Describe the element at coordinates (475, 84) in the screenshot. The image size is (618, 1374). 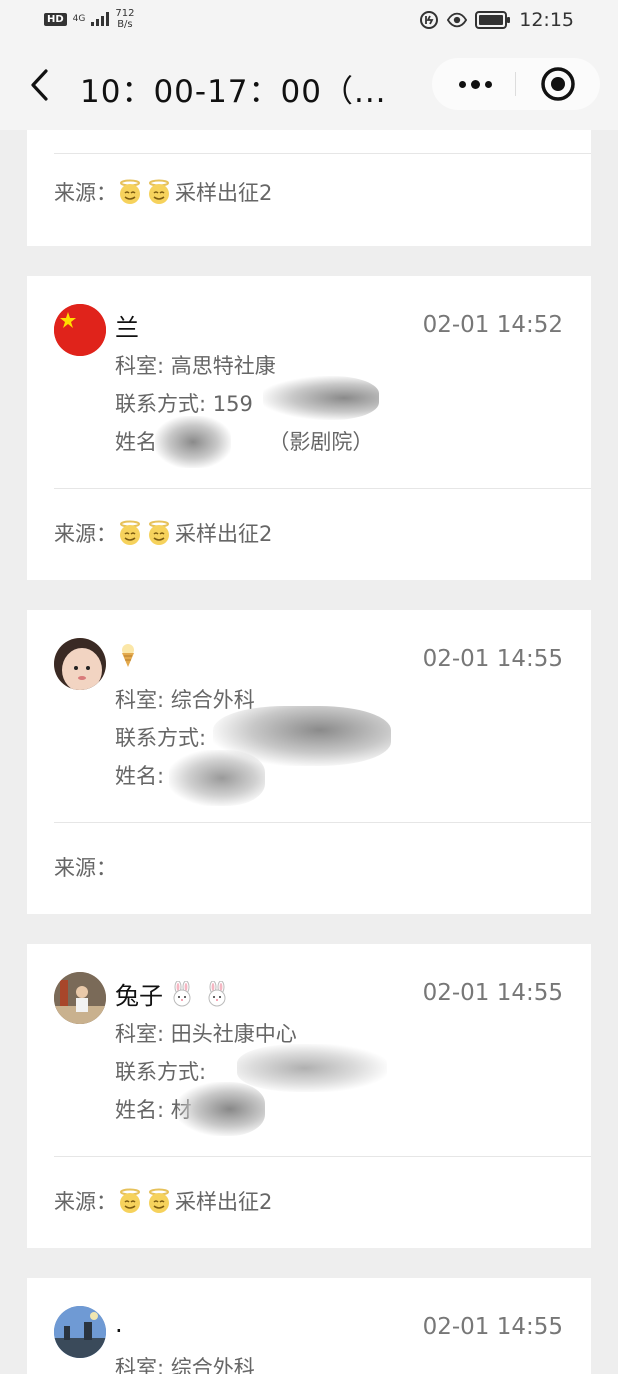
I see `more-icon` at that location.